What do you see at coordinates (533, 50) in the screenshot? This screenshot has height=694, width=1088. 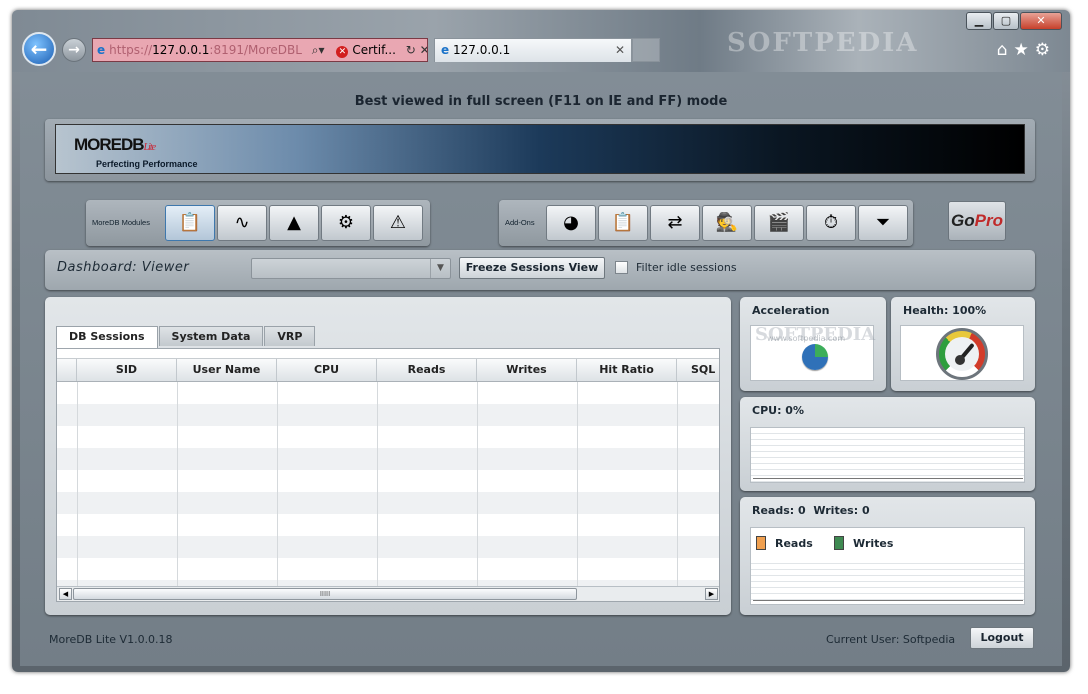 I see `browser-tab: e 127.0.0.1 ✕` at bounding box center [533, 50].